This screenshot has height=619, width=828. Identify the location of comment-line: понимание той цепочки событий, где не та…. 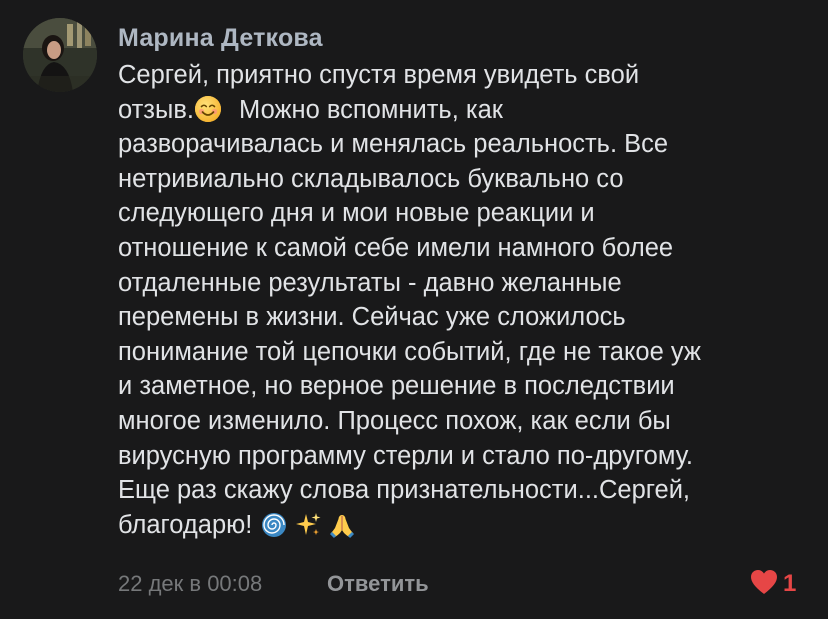
(409, 351).